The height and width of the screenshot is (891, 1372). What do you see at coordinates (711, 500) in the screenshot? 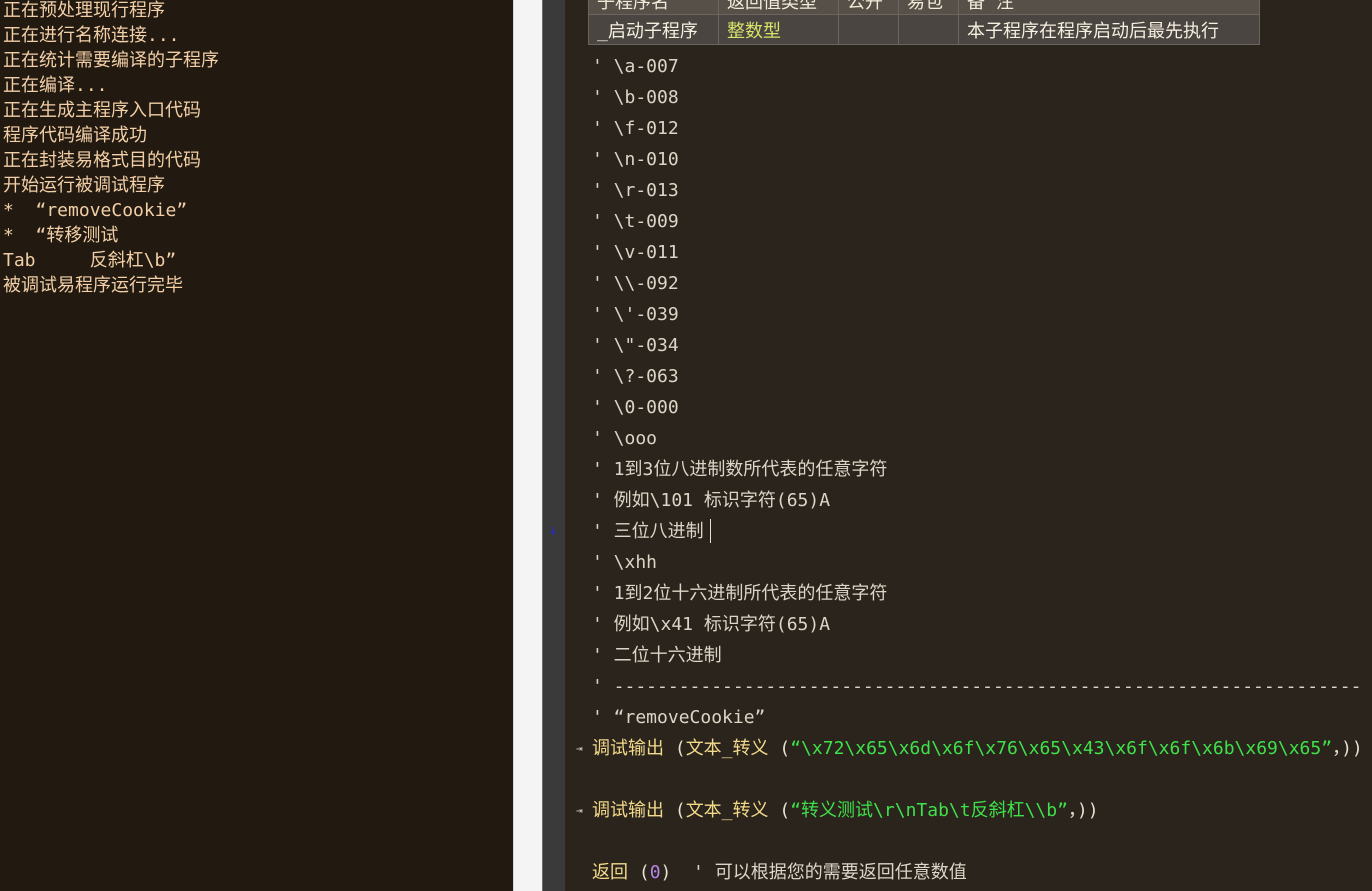
I see `comment-line: ' 例如\101 标识字符(65)A` at bounding box center [711, 500].